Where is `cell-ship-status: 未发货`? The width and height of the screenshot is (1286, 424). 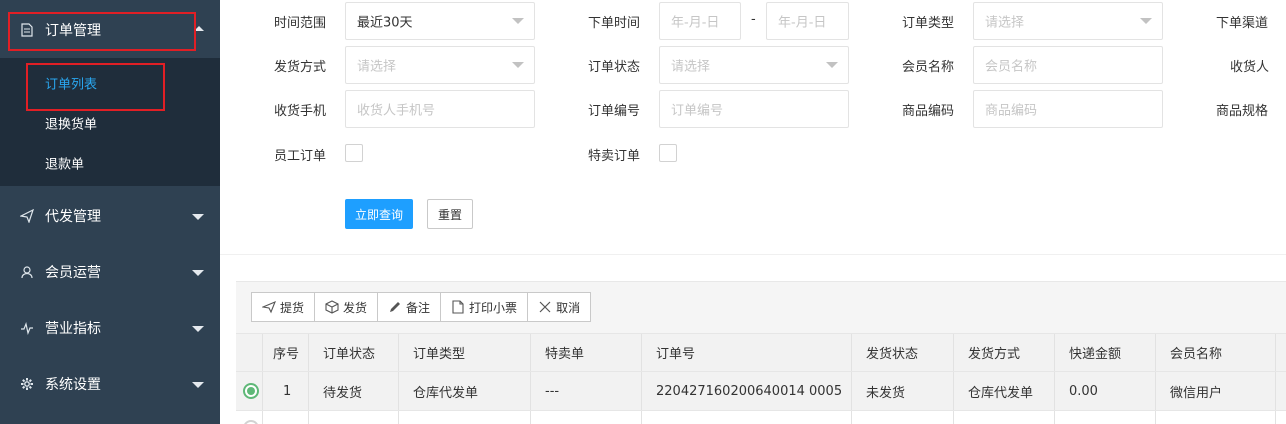 cell-ship-status: 未发货 is located at coordinates (886, 393).